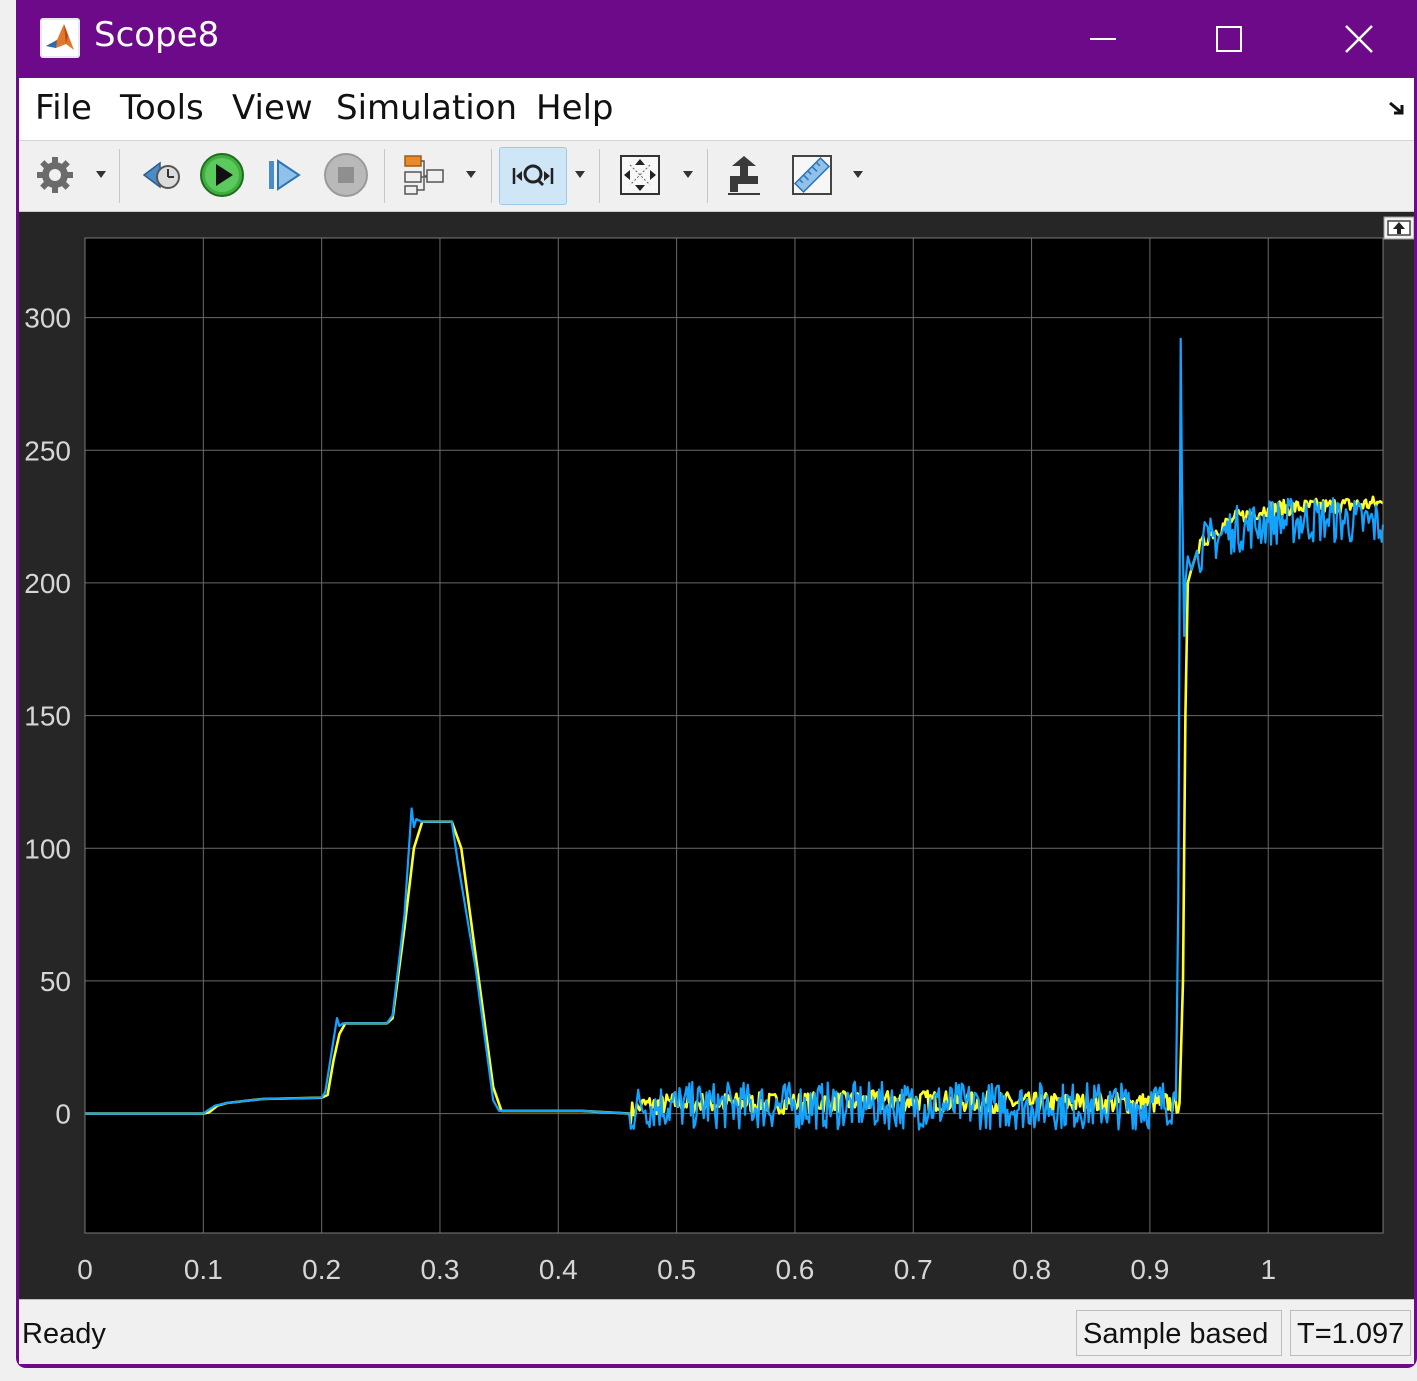  What do you see at coordinates (203, 1269) in the screenshot?
I see `x-tick-label: 0.1` at bounding box center [203, 1269].